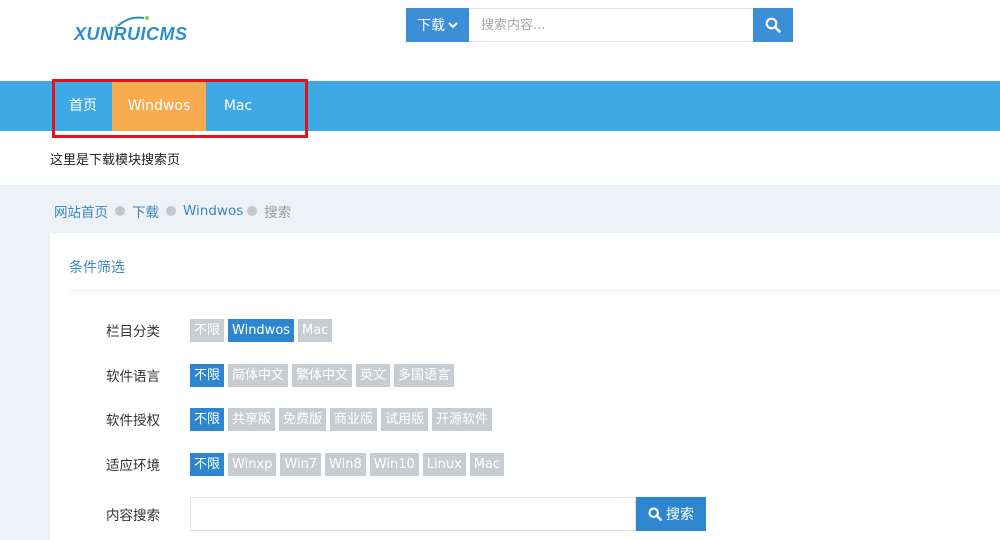  I want to click on breadcrumb: 网站首页 下载 Windwos 搜索, so click(172, 211).